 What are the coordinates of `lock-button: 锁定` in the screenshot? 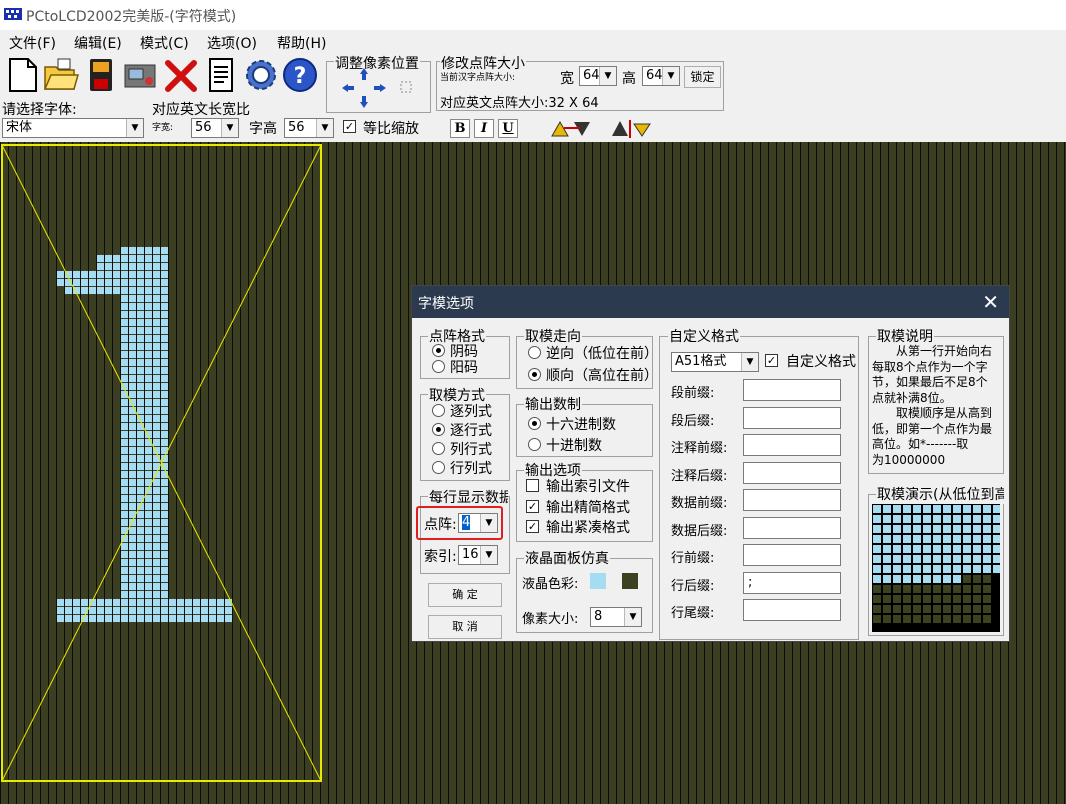 It's located at (702, 77).